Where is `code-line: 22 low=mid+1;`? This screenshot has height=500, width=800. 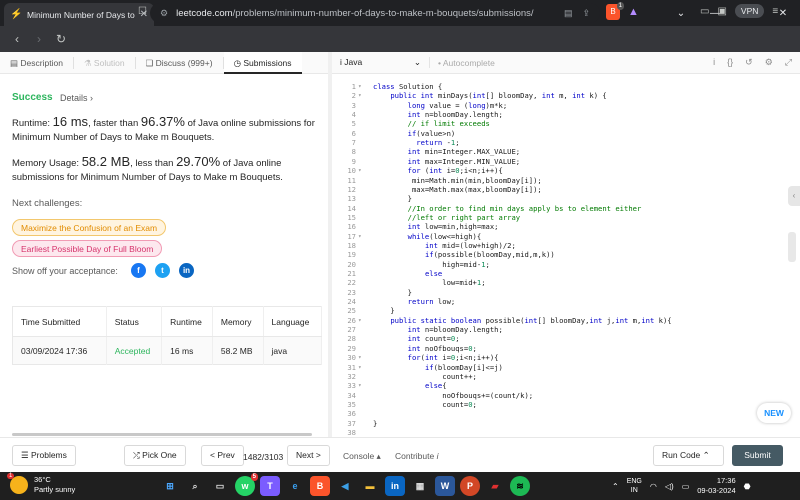
code-line: 22 low=mid+1; is located at coordinates (561, 282).